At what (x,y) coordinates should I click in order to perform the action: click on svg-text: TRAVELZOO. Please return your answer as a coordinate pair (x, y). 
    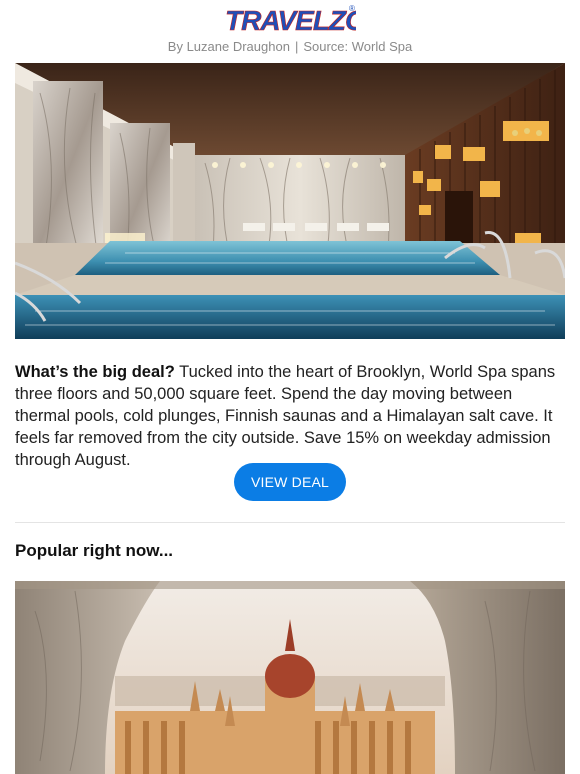
    Looking at the image, I should click on (290, 20).